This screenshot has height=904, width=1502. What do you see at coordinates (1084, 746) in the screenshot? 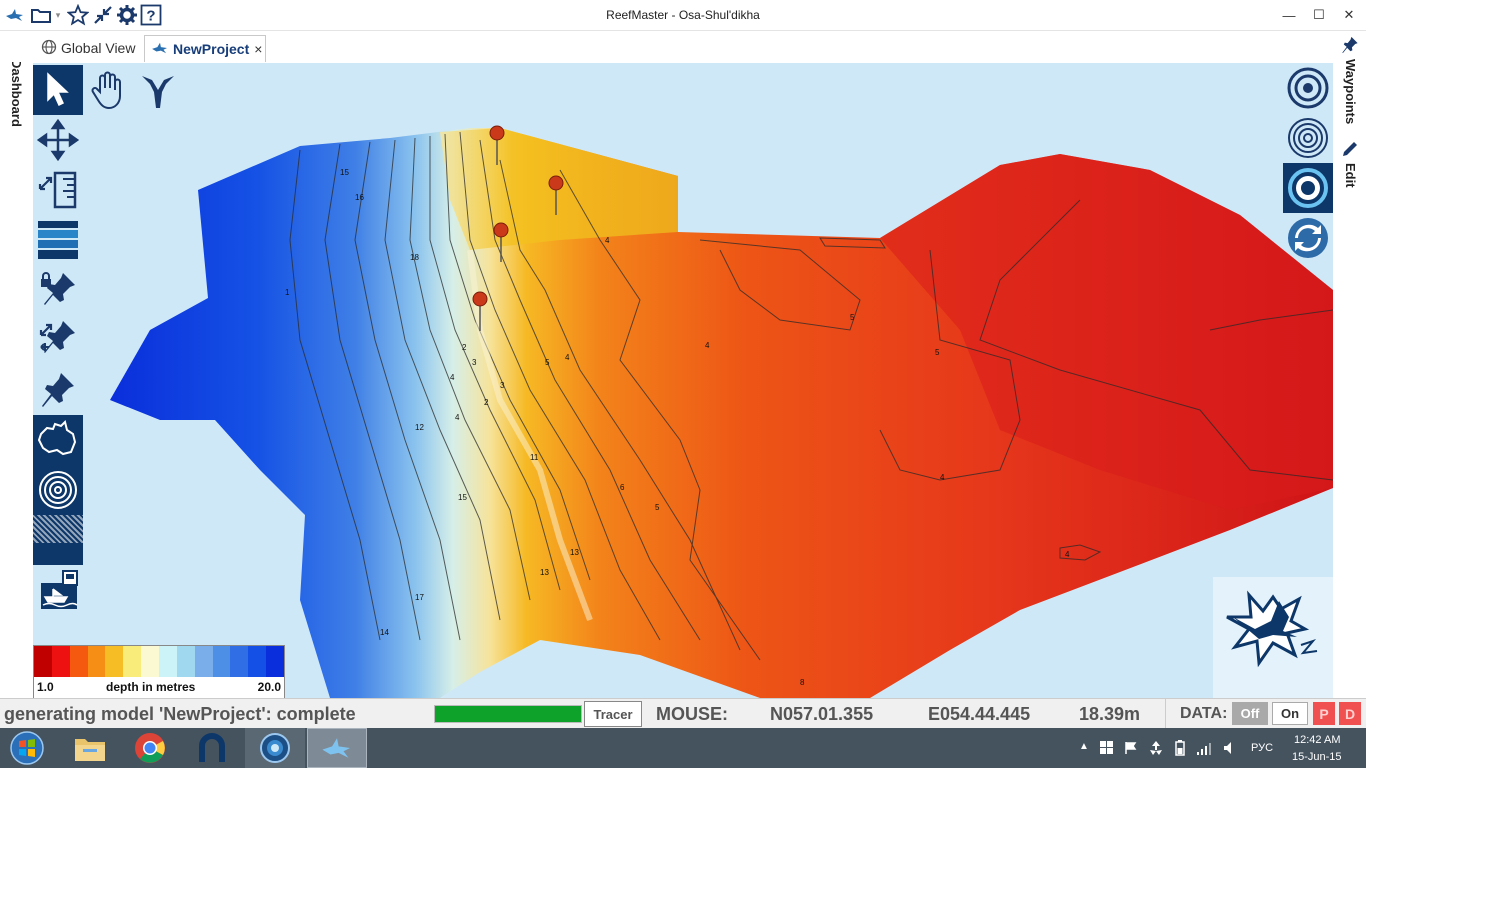
I see `show-hidden-icons-icon: ▲` at bounding box center [1084, 746].